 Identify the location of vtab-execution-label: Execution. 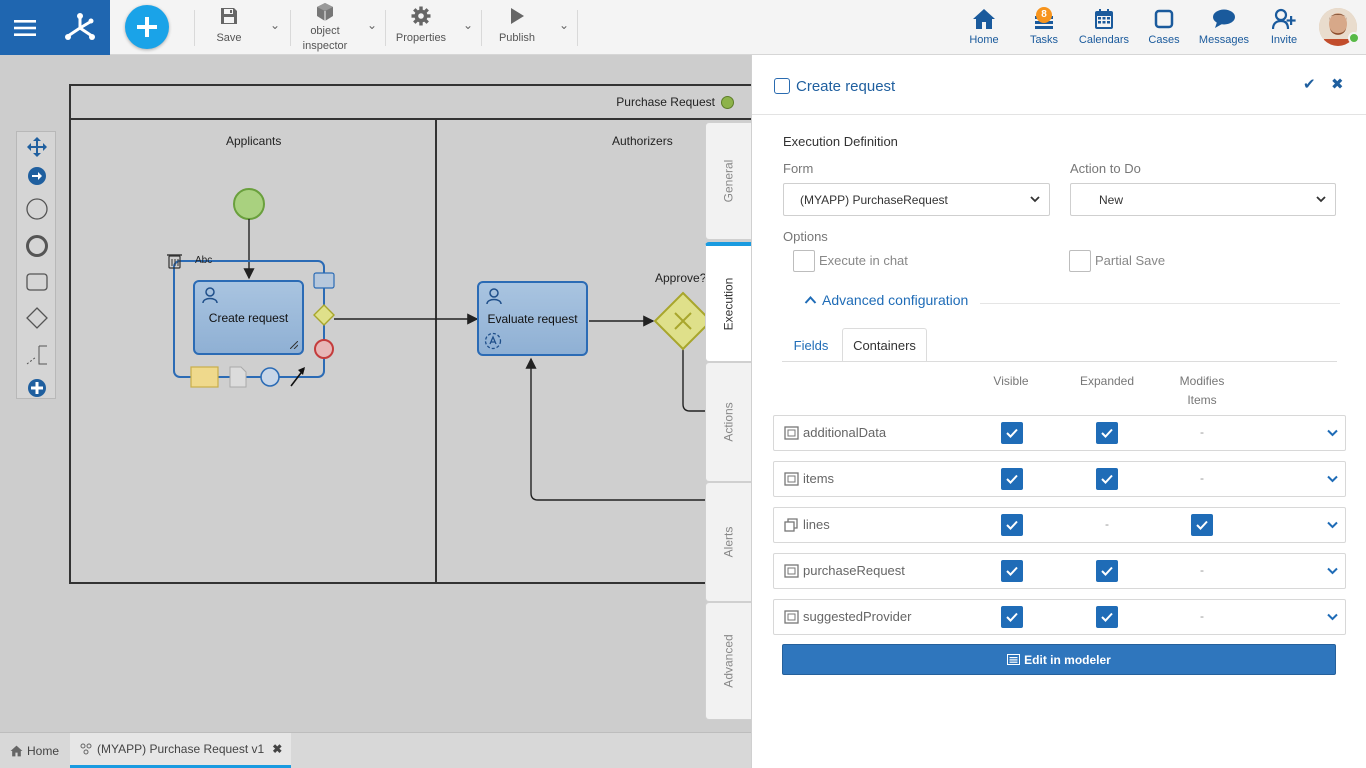
(728, 303).